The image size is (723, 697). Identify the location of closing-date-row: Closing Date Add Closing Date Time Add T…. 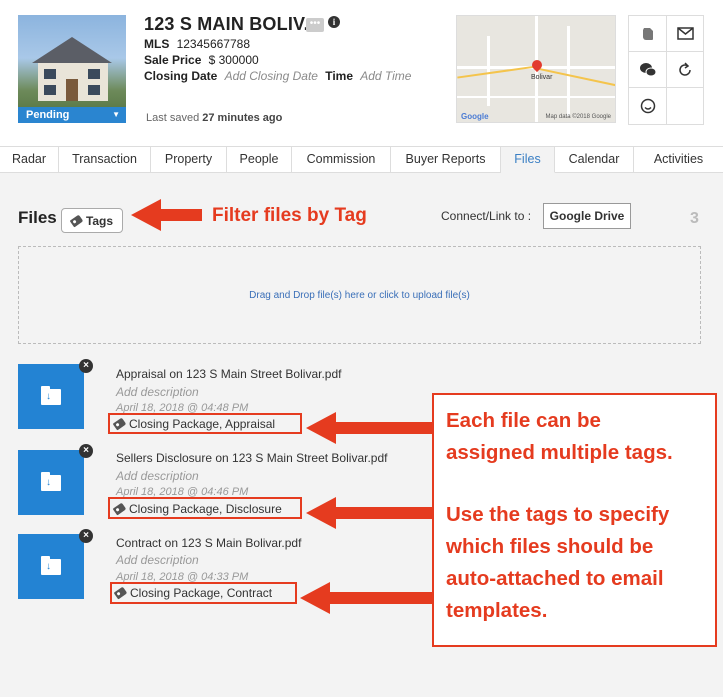
(279, 76).